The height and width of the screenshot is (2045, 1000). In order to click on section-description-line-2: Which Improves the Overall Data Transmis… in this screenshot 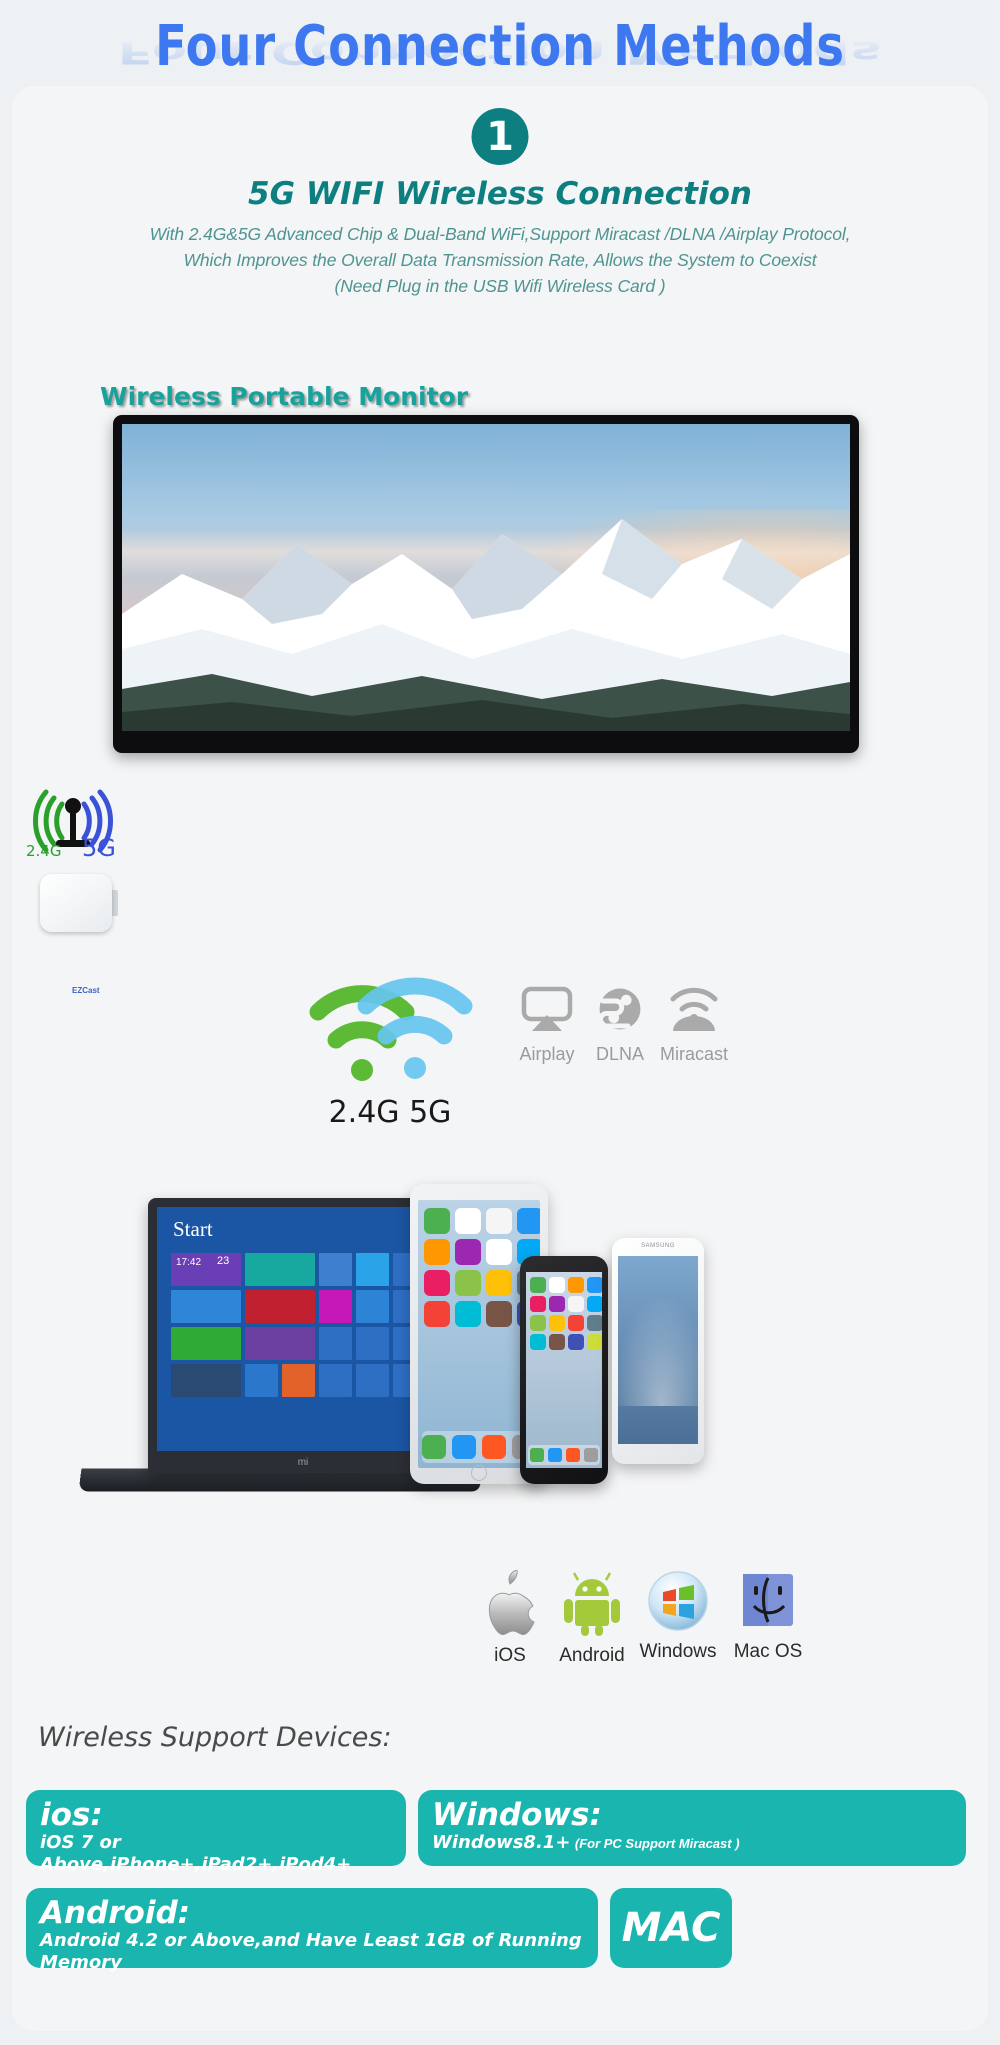, I will do `click(500, 260)`.